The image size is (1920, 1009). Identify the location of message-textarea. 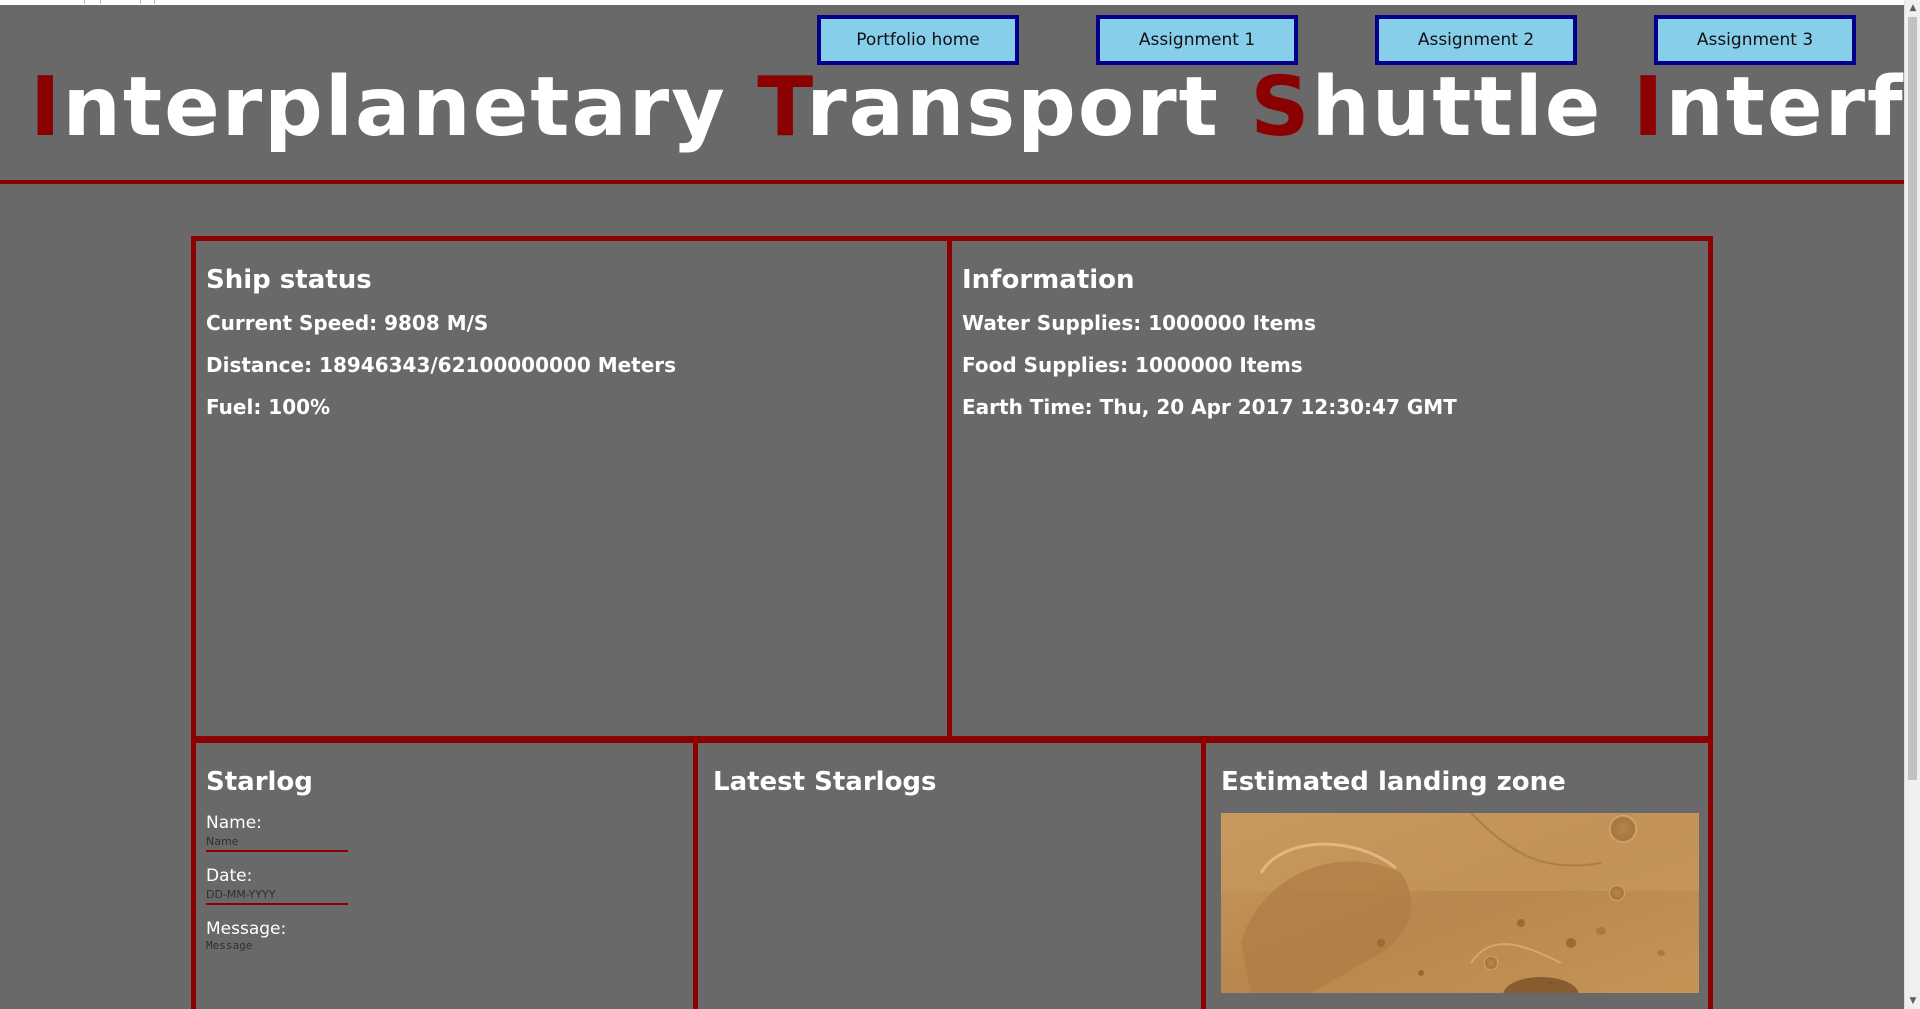
(356, 954).